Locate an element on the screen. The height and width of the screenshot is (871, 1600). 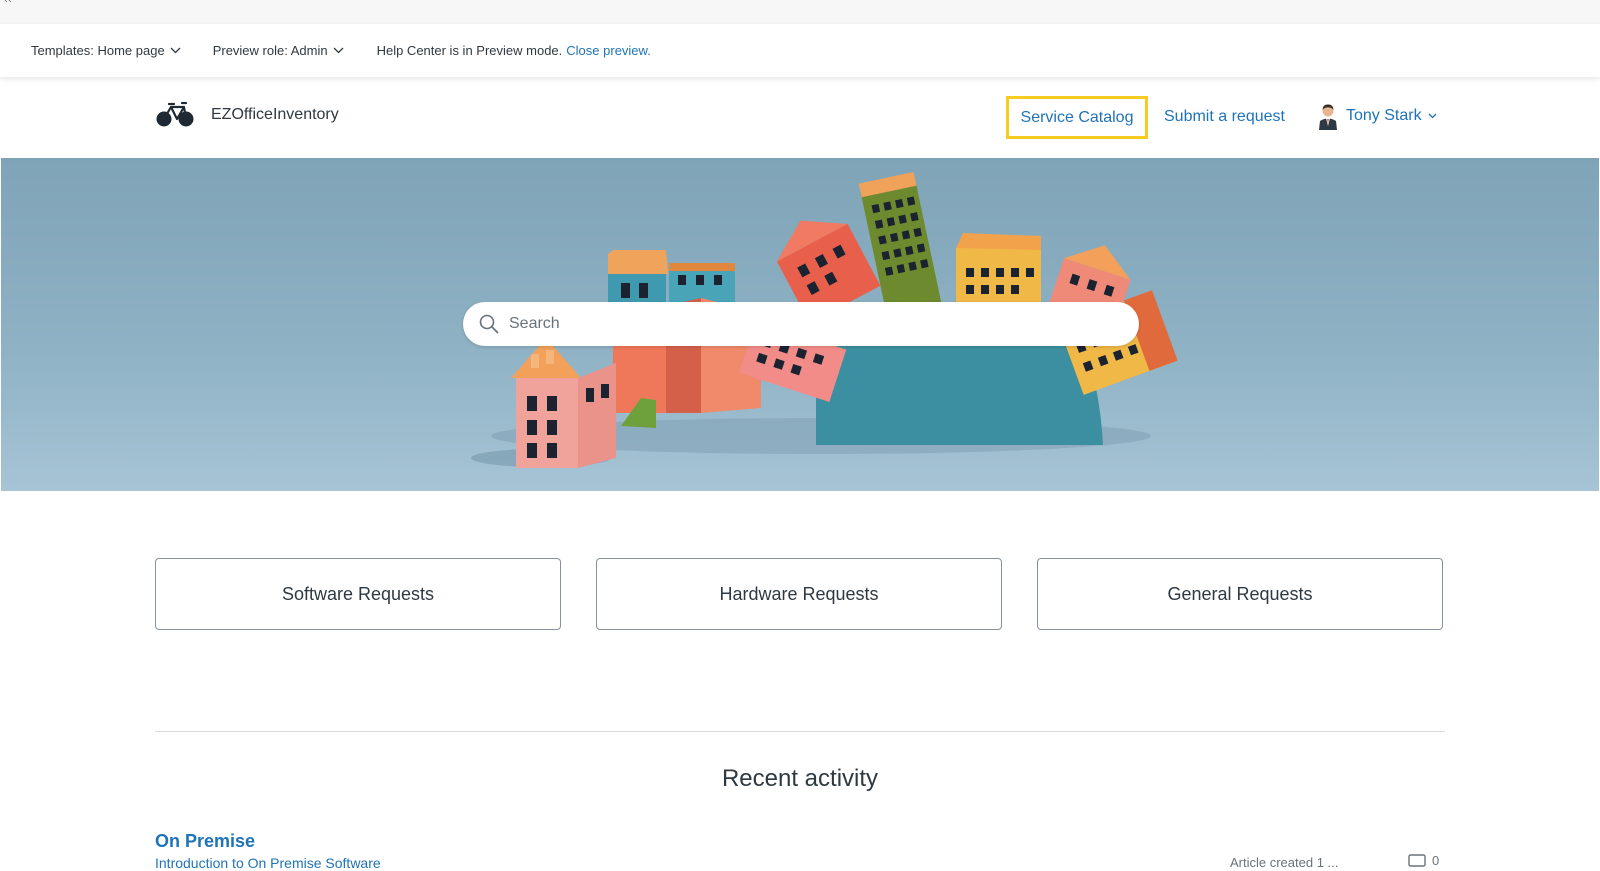
comment-icon is located at coordinates (1417, 860).